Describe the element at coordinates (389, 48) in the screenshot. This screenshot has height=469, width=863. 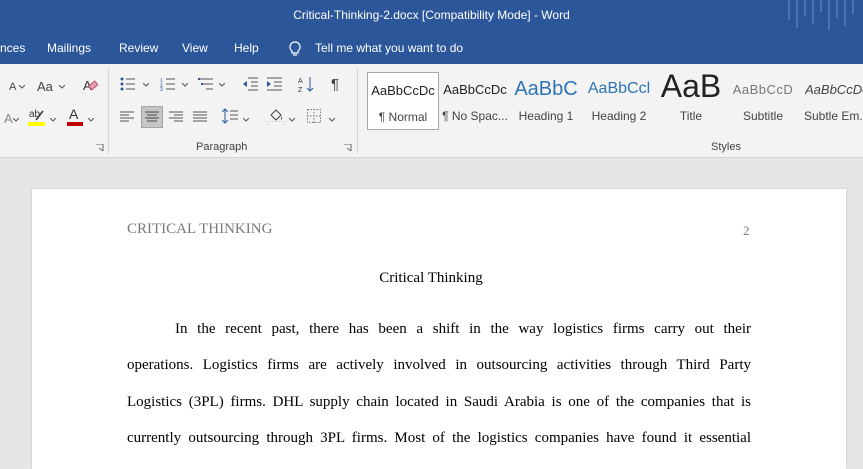
I see `tell-me-label: Tell me what you want to do` at that location.